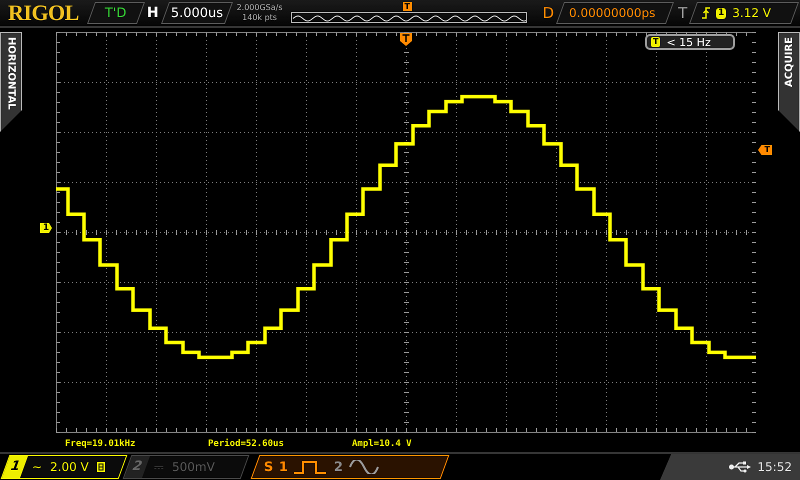 The height and width of the screenshot is (480, 800). What do you see at coordinates (706, 13) in the screenshot?
I see `rising-edge-icon` at bounding box center [706, 13].